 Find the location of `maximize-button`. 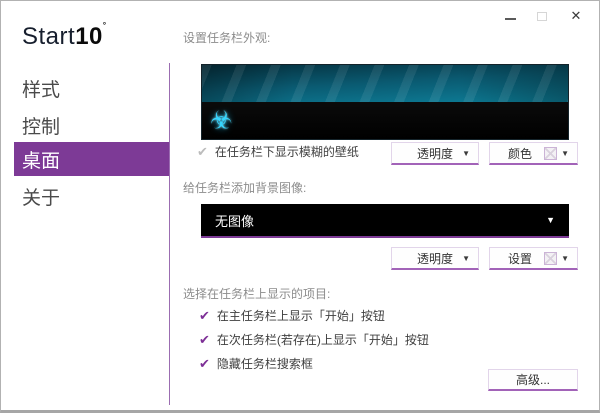

maximize-button is located at coordinates (542, 16).